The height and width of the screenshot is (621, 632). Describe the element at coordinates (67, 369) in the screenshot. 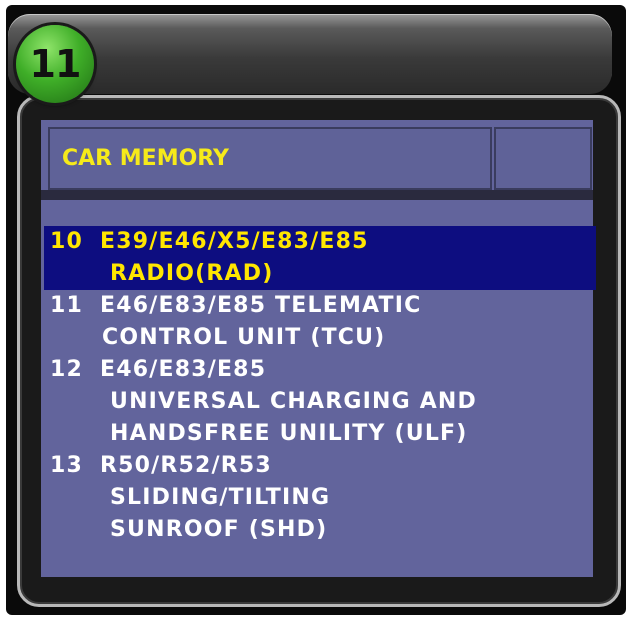

I see `list-item-number: 12` at that location.